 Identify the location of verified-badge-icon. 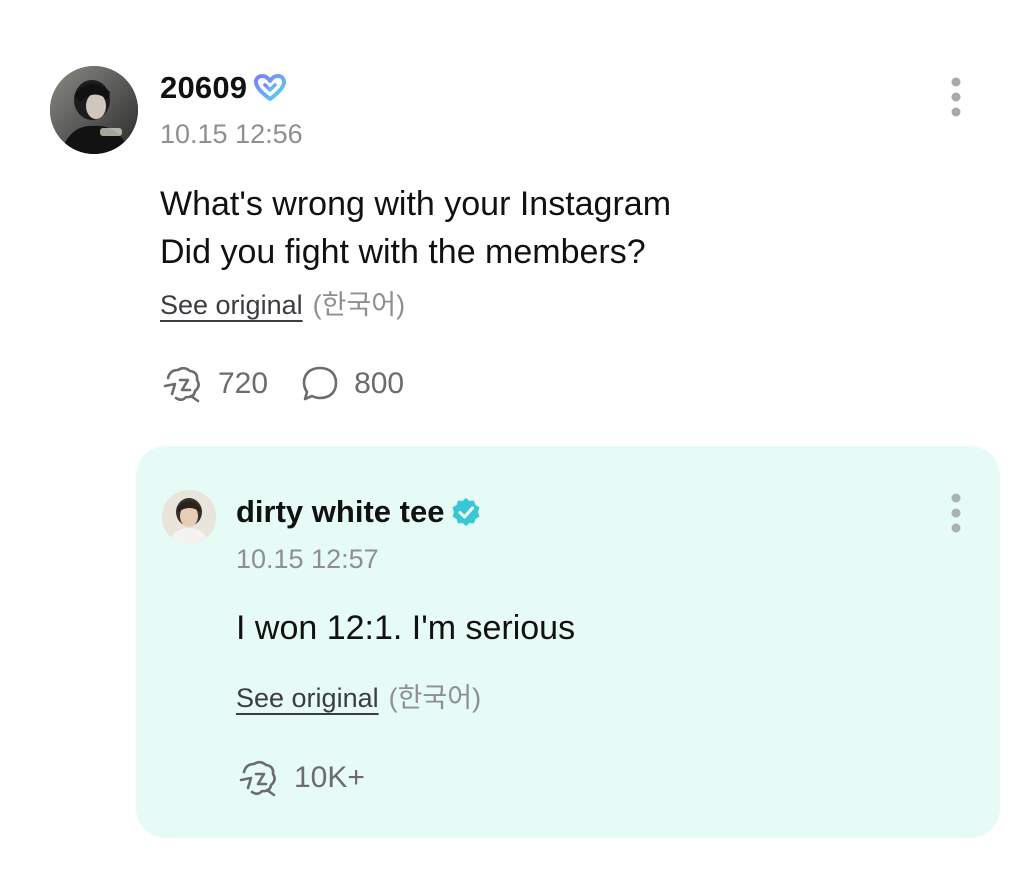
(466, 512).